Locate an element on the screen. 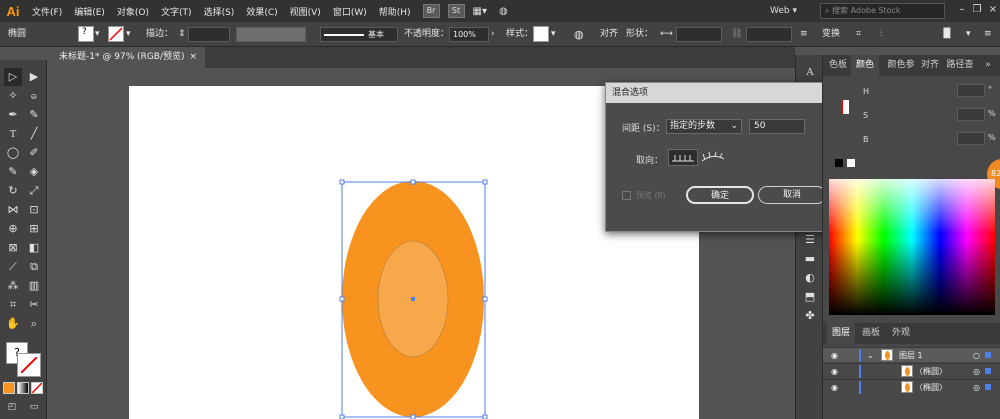 The image size is (1000, 419). menu-effect: 效果(C) is located at coordinates (261, 11).